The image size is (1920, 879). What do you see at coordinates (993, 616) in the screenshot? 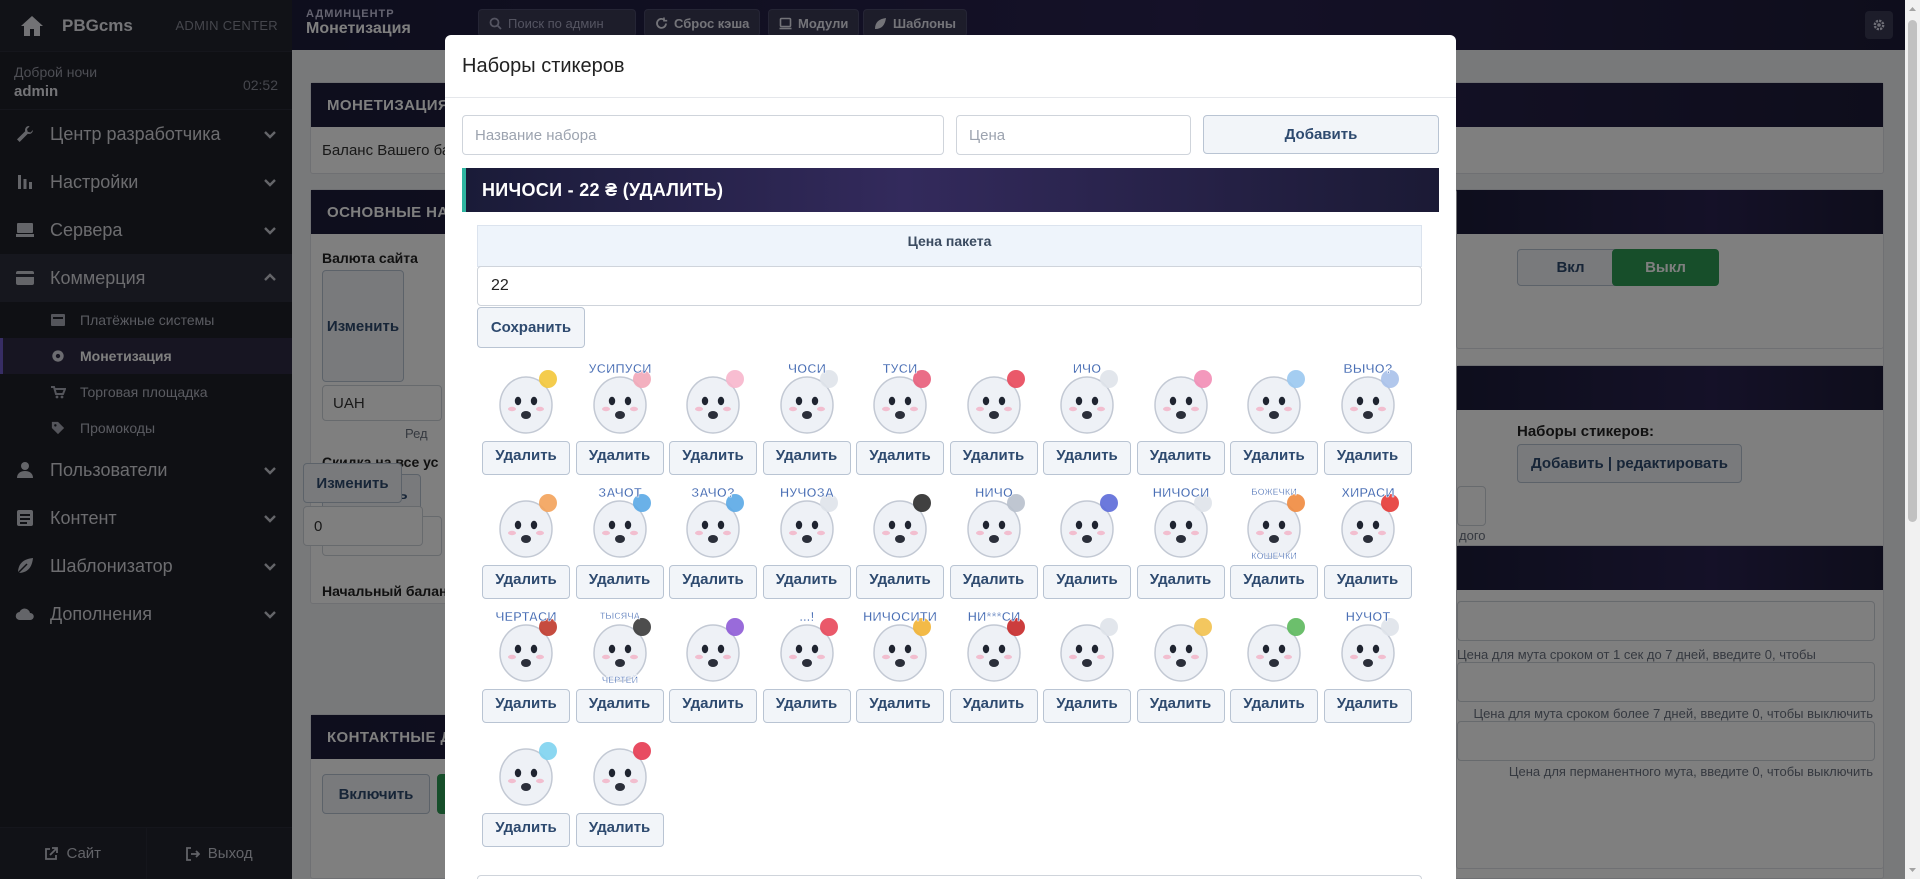
I see `sticker-caption: НИ***СИ` at bounding box center [993, 616].